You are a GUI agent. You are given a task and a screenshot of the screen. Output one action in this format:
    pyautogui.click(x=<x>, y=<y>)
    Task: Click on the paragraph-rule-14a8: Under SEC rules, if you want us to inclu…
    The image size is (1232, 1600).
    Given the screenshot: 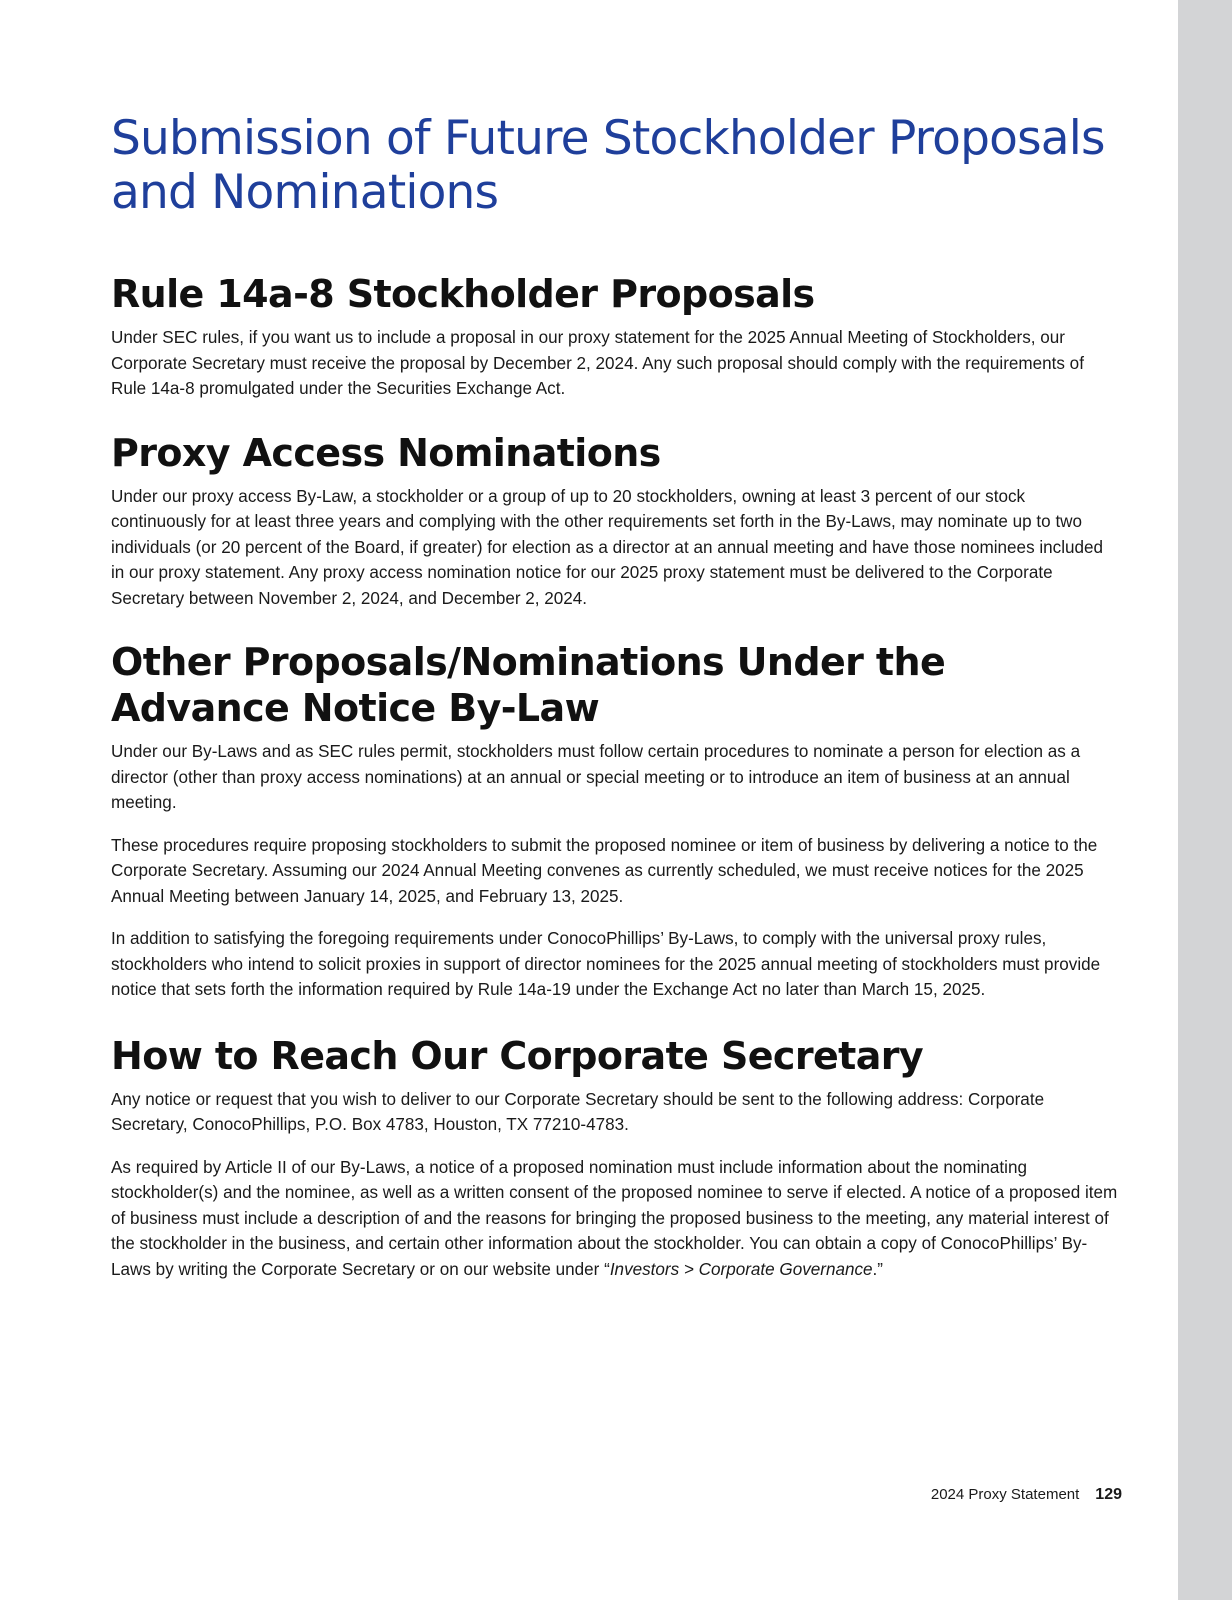 What is the action you would take?
    pyautogui.click(x=597, y=363)
    